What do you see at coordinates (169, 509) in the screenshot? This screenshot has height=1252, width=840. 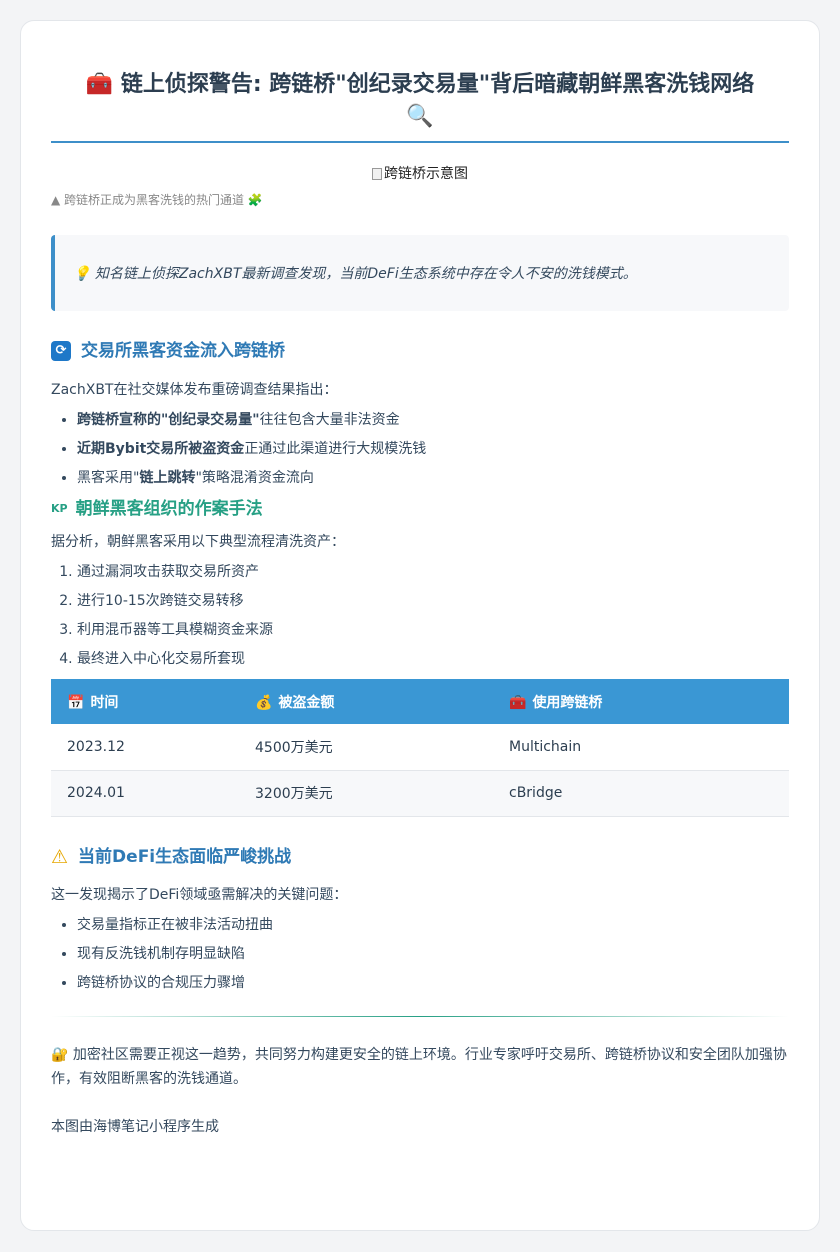 I see `section-heading-2-text: 朝鲜黑客组织的作案手法` at bounding box center [169, 509].